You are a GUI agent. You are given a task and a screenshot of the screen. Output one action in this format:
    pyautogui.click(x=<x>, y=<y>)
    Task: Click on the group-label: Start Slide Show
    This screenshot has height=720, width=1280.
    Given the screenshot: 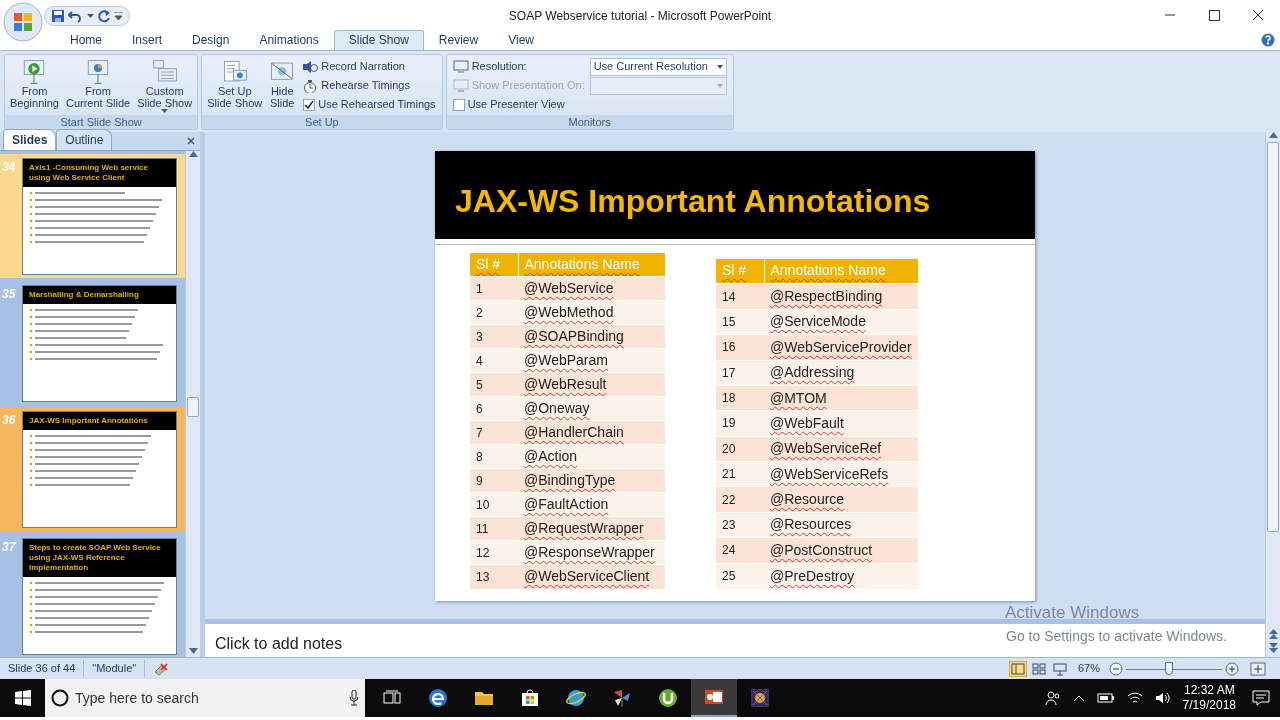 What is the action you would take?
    pyautogui.click(x=101, y=122)
    